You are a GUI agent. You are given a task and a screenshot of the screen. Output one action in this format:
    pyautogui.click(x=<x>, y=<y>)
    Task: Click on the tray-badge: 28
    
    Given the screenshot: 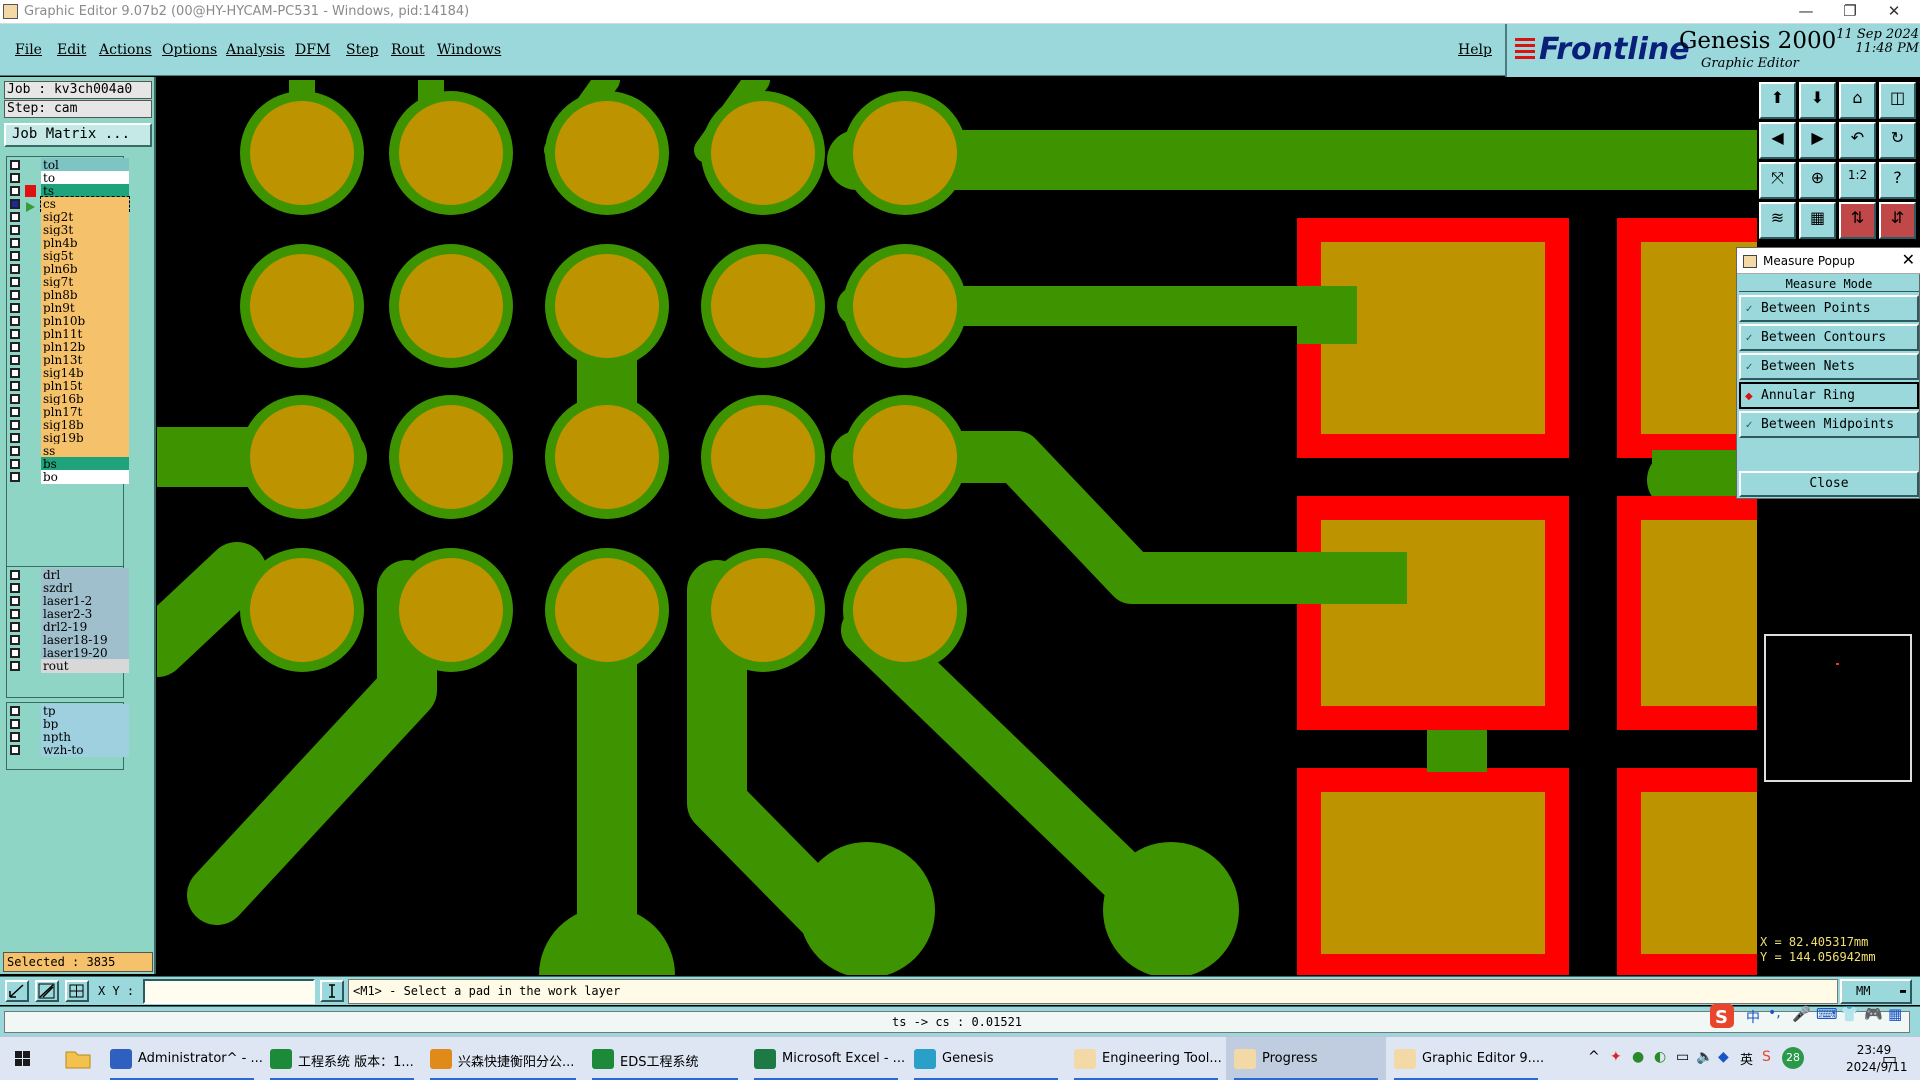 What is the action you would take?
    pyautogui.click(x=1793, y=1058)
    